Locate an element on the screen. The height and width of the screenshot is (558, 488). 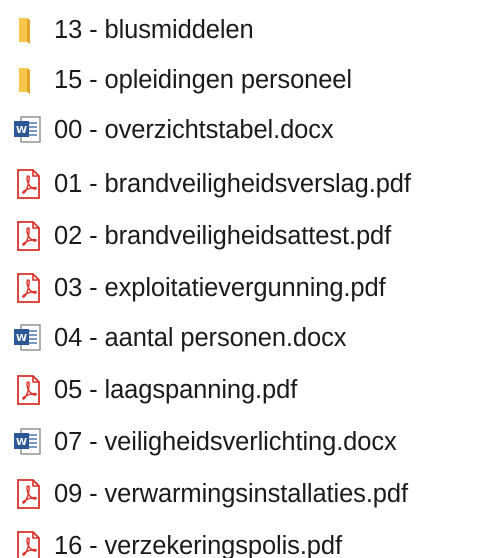
list-item-aantal-personen: W 04 - aantal personen.docx is located at coordinates (177, 338).